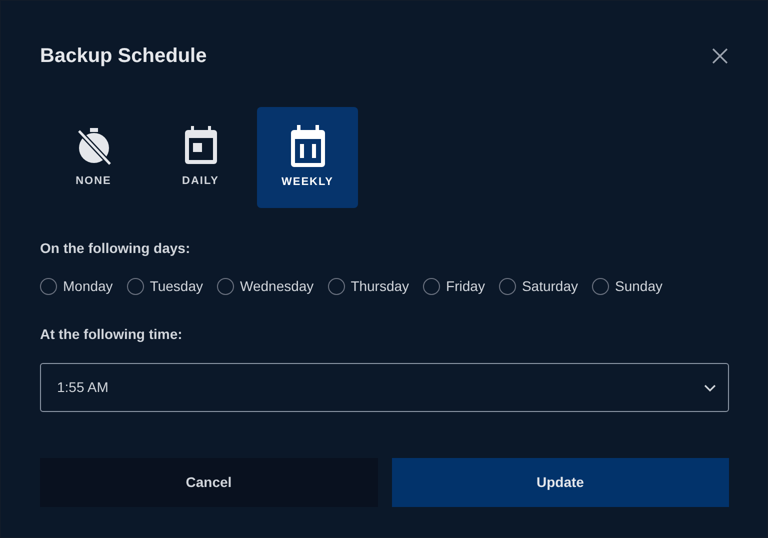  I want to click on close-button, so click(720, 56).